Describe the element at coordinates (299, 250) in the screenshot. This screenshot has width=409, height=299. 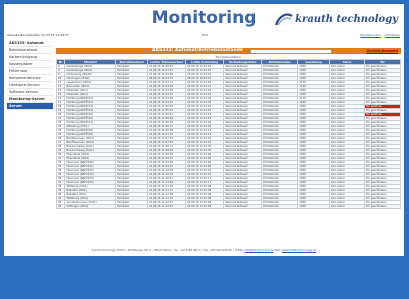
I see `footer-web-link: www.krauth-technology.de` at that location.